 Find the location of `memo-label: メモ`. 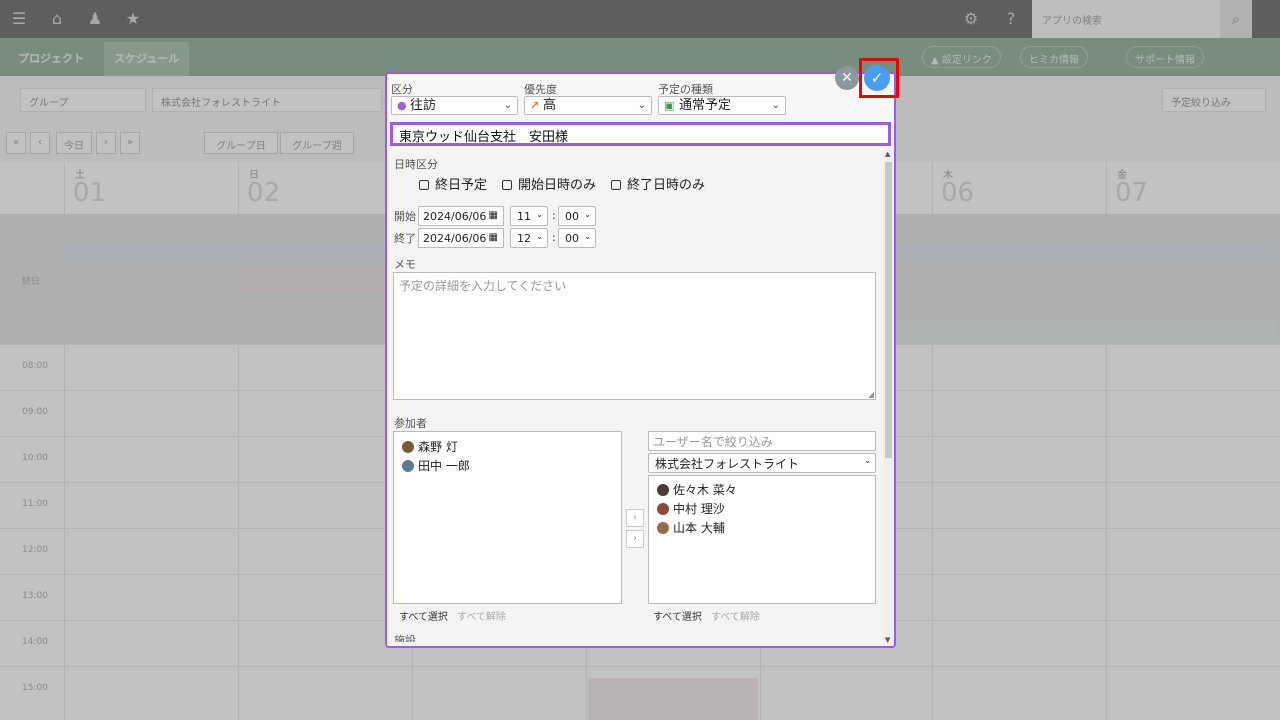

memo-label: メモ is located at coordinates (405, 264).